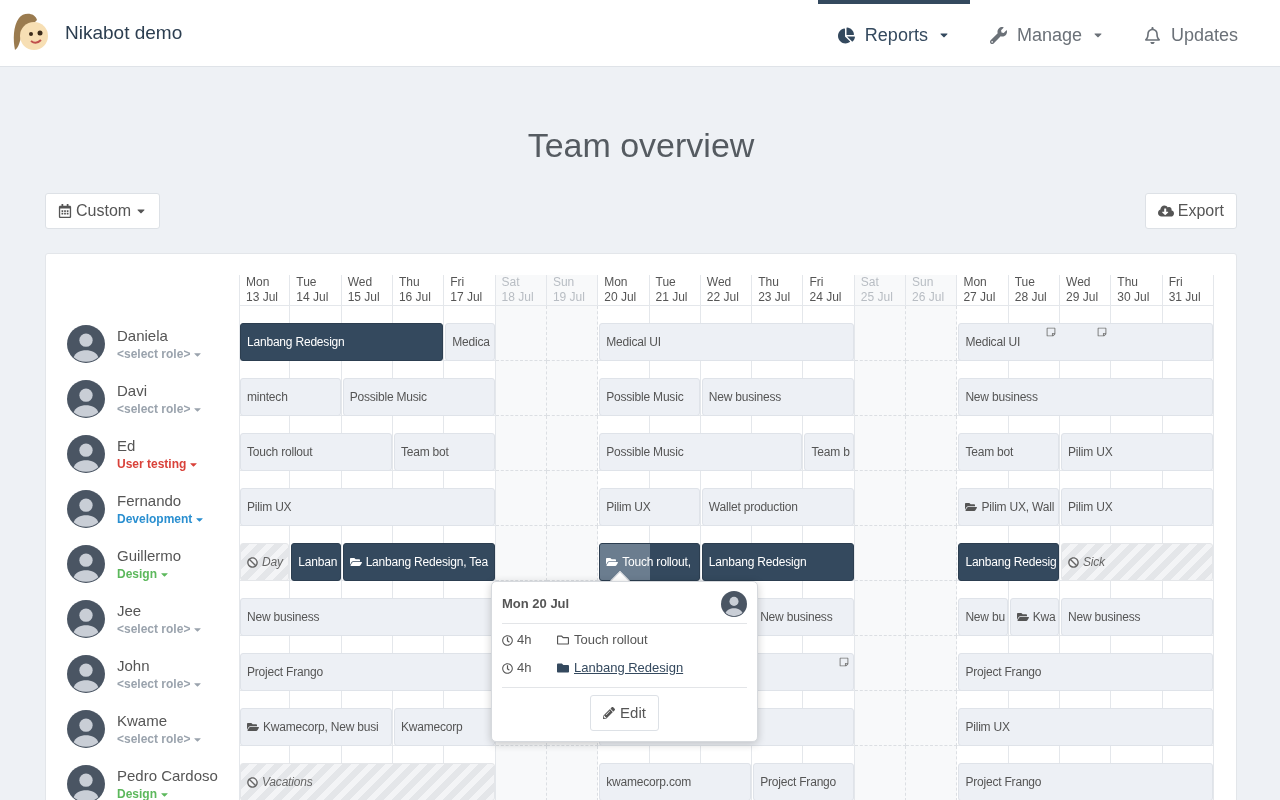 Image resolution: width=1280 pixels, height=800 pixels. Describe the element at coordinates (316, 452) in the screenshot. I see `project-bar: Touch rollout` at that location.